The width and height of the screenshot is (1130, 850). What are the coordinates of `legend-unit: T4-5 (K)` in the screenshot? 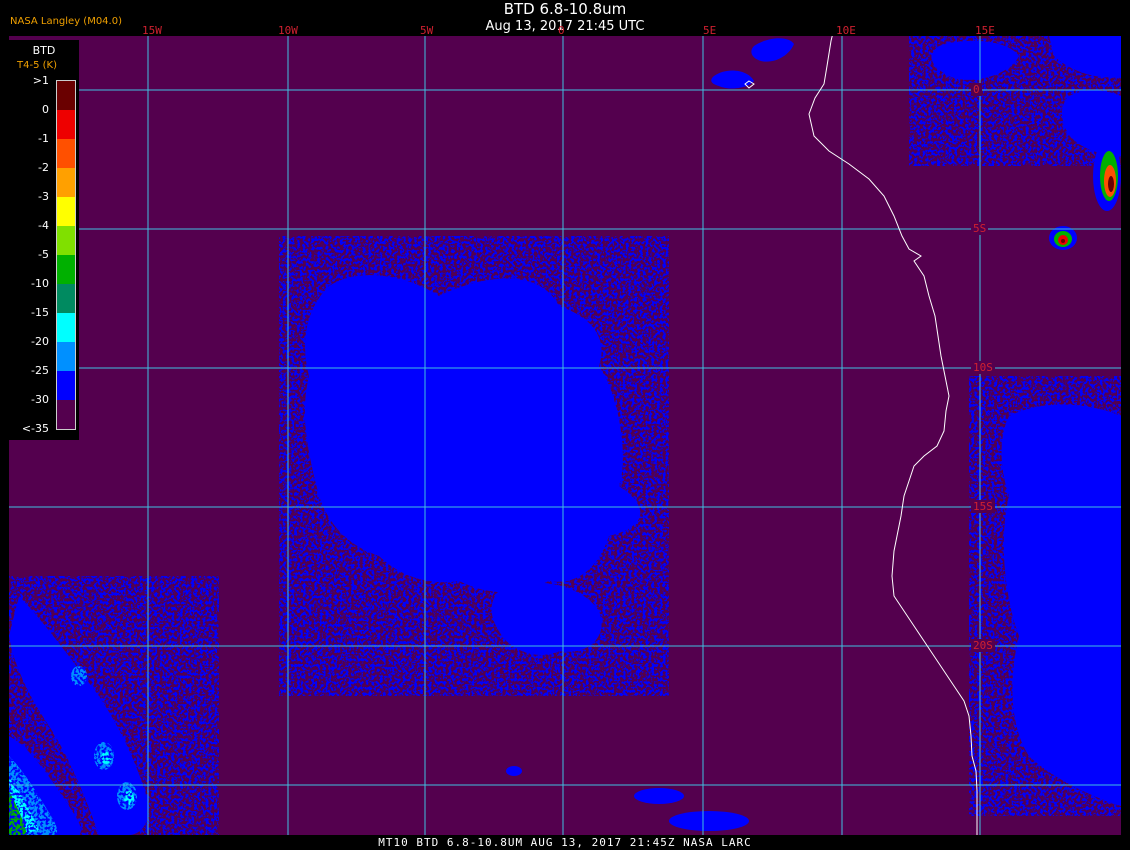 It's located at (37, 65).